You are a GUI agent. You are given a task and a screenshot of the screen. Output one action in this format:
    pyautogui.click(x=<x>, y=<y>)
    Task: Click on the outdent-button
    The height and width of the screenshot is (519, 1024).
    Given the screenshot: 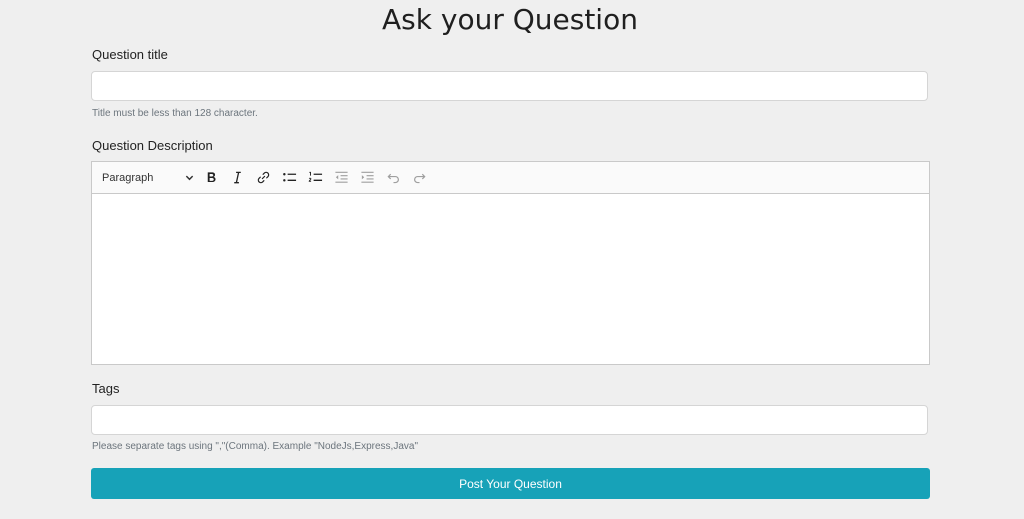 What is the action you would take?
    pyautogui.click(x=341, y=178)
    